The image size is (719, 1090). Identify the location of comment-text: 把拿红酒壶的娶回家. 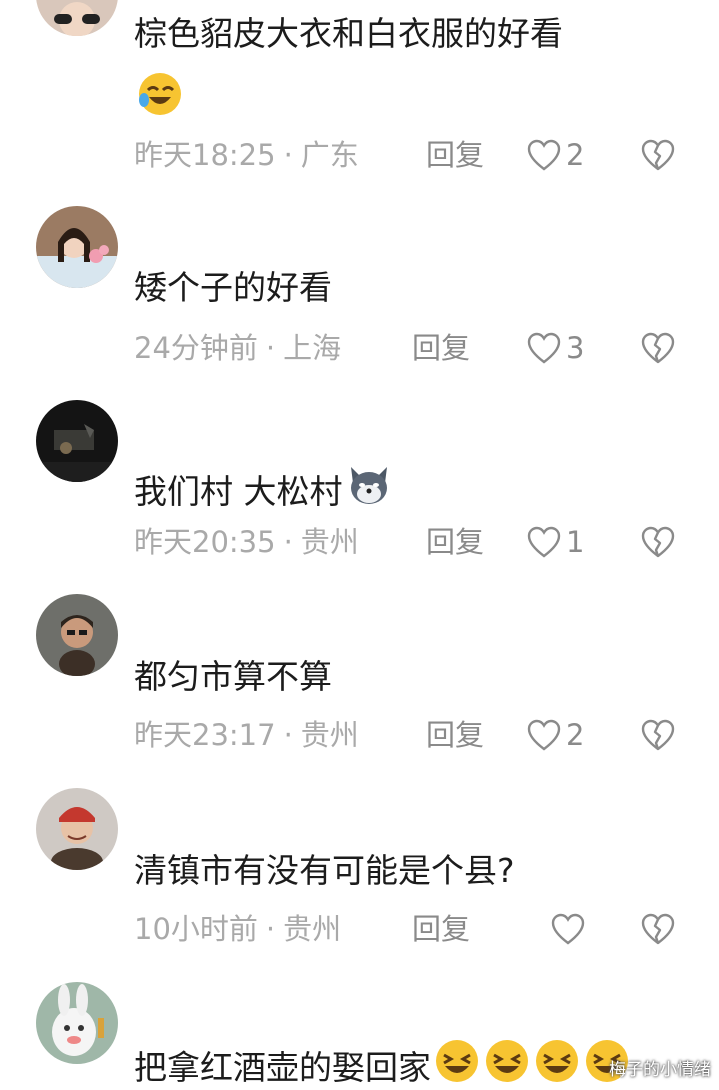
(382, 1063).